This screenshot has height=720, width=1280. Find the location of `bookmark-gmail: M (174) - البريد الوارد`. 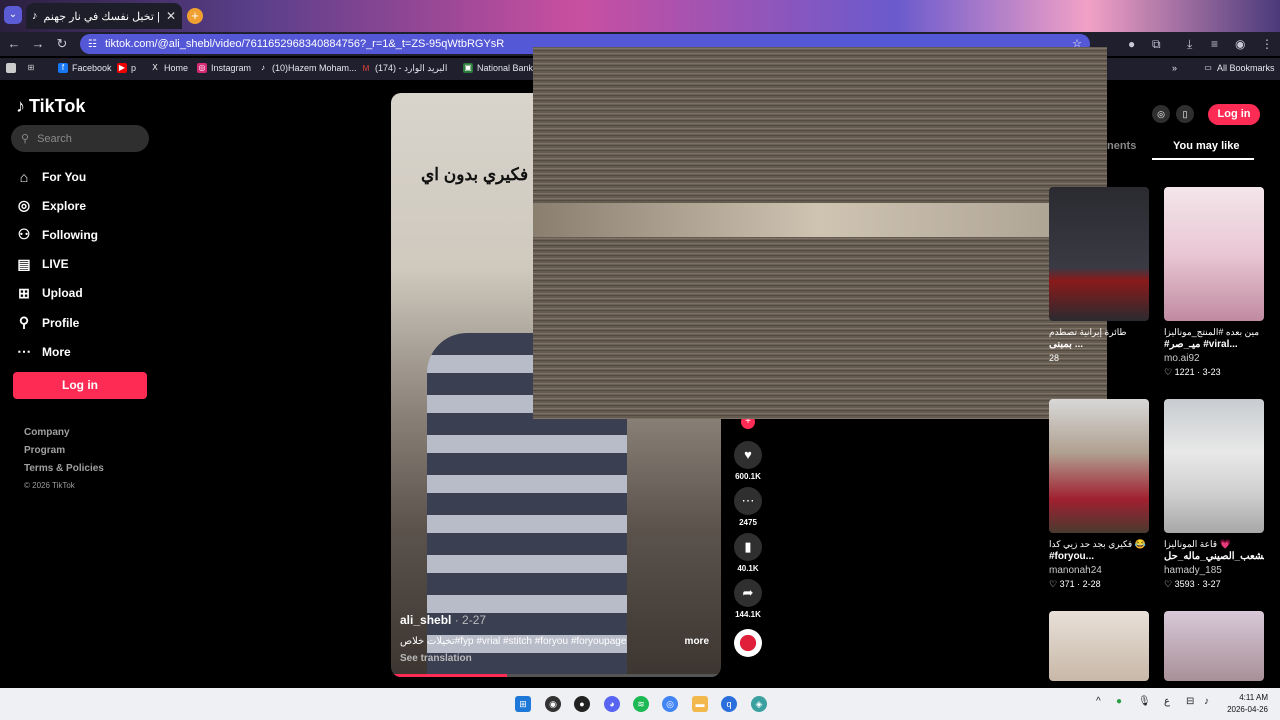

bookmark-gmail: M (174) - البريد الوارد is located at coordinates (404, 68).